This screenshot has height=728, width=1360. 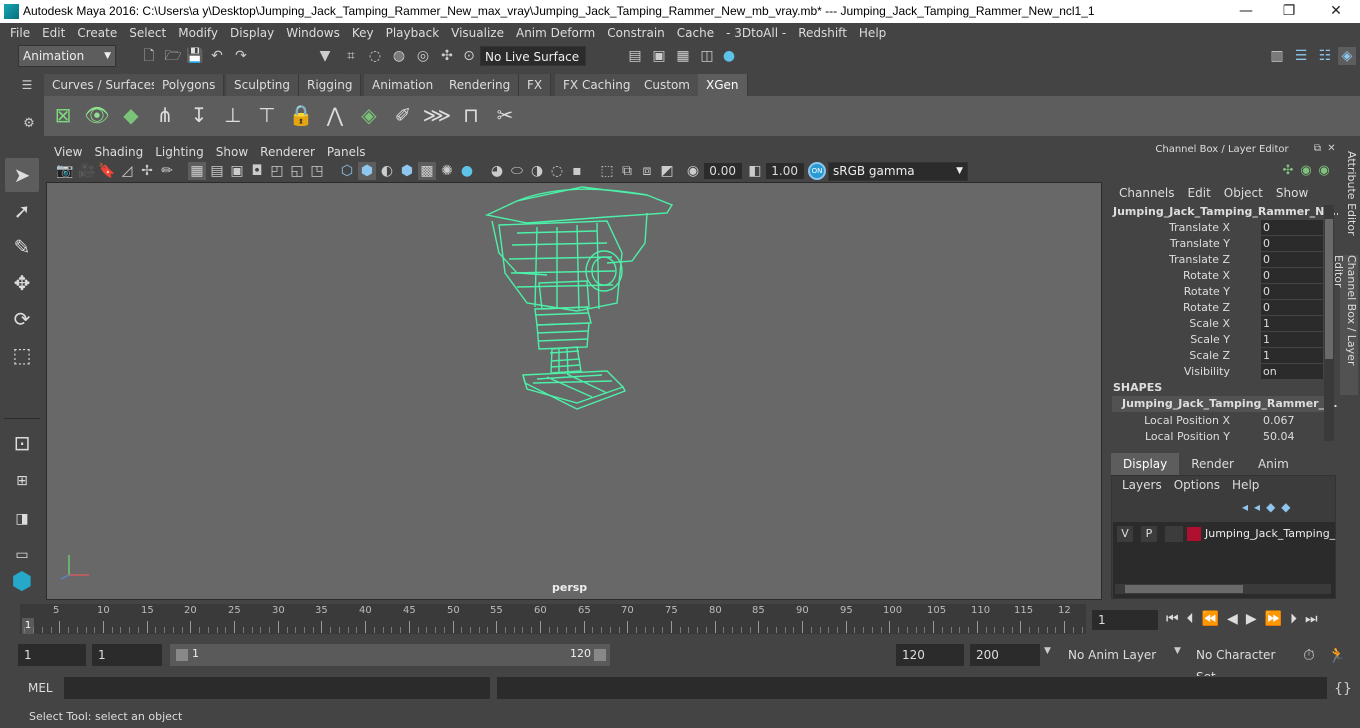 What do you see at coordinates (755, 171) in the screenshot?
I see `gamma-icon: ◧` at bounding box center [755, 171].